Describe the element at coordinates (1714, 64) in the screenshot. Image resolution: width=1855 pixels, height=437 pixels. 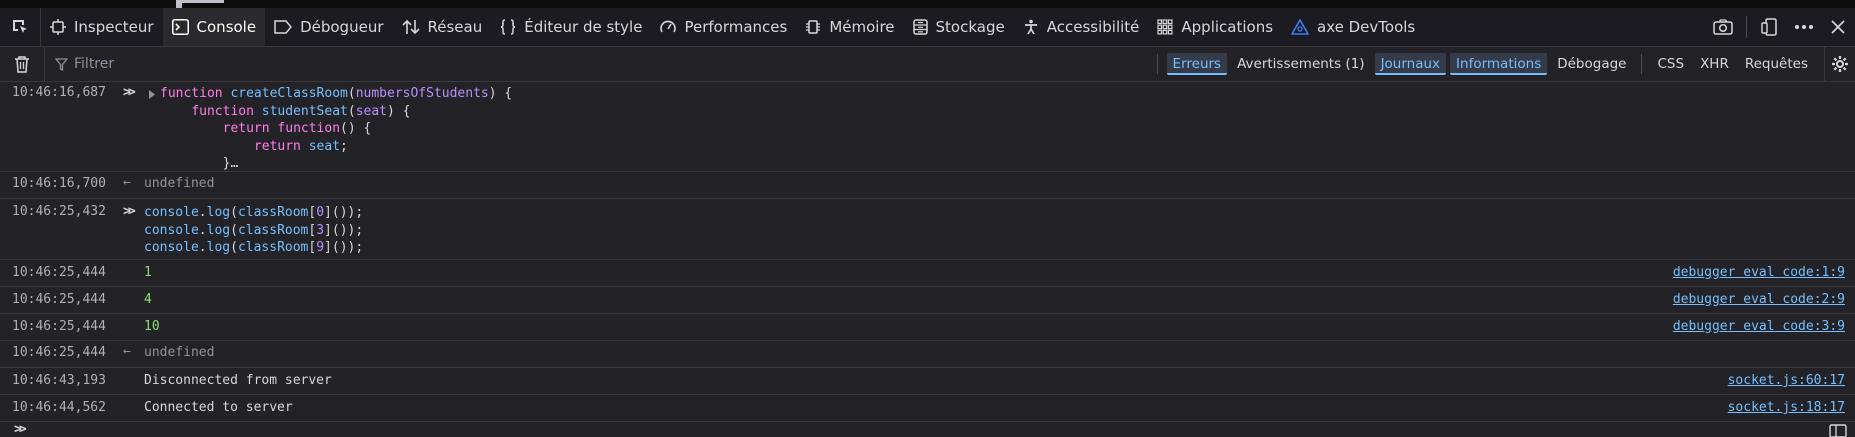
I see `filter-xhr-button: XHR` at that location.